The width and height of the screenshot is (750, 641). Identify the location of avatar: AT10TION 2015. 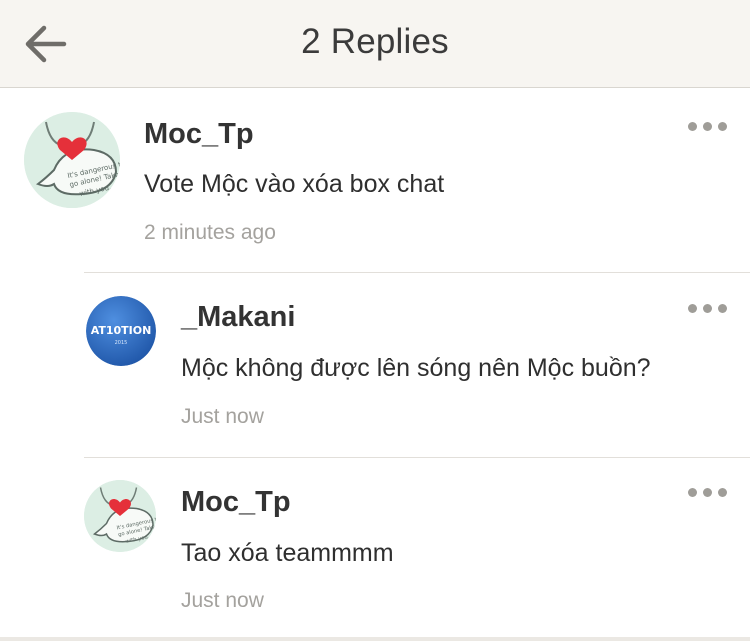
(121, 331).